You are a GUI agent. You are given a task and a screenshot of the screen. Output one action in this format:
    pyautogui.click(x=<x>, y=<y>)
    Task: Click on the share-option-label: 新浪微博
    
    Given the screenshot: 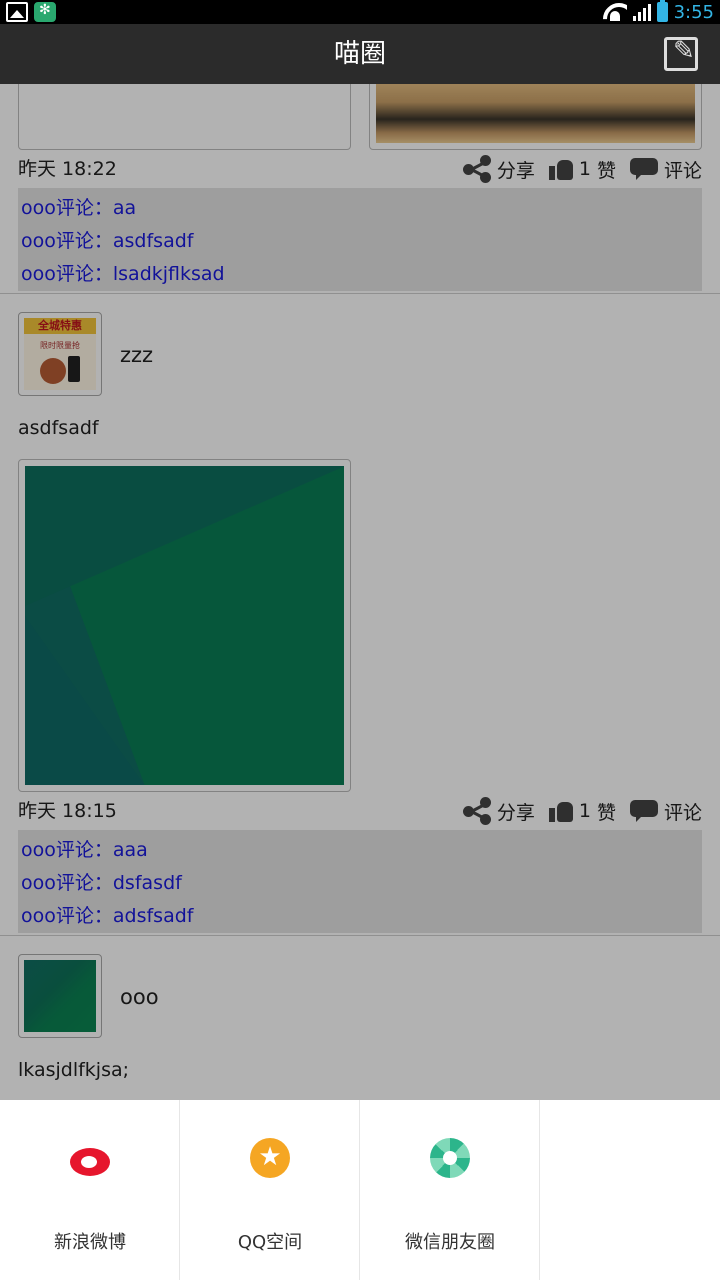 What is the action you would take?
    pyautogui.click(x=90, y=1242)
    